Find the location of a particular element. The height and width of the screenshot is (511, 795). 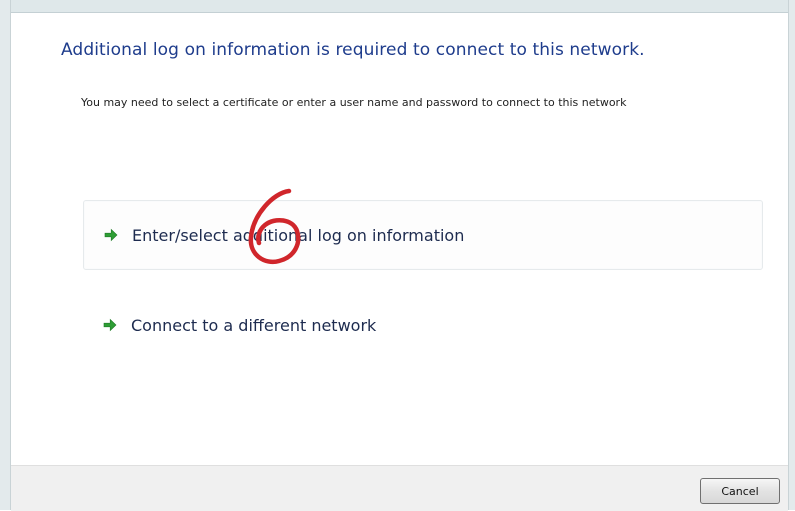

connect-different-network-label: Connect to a different network is located at coordinates (254, 325).